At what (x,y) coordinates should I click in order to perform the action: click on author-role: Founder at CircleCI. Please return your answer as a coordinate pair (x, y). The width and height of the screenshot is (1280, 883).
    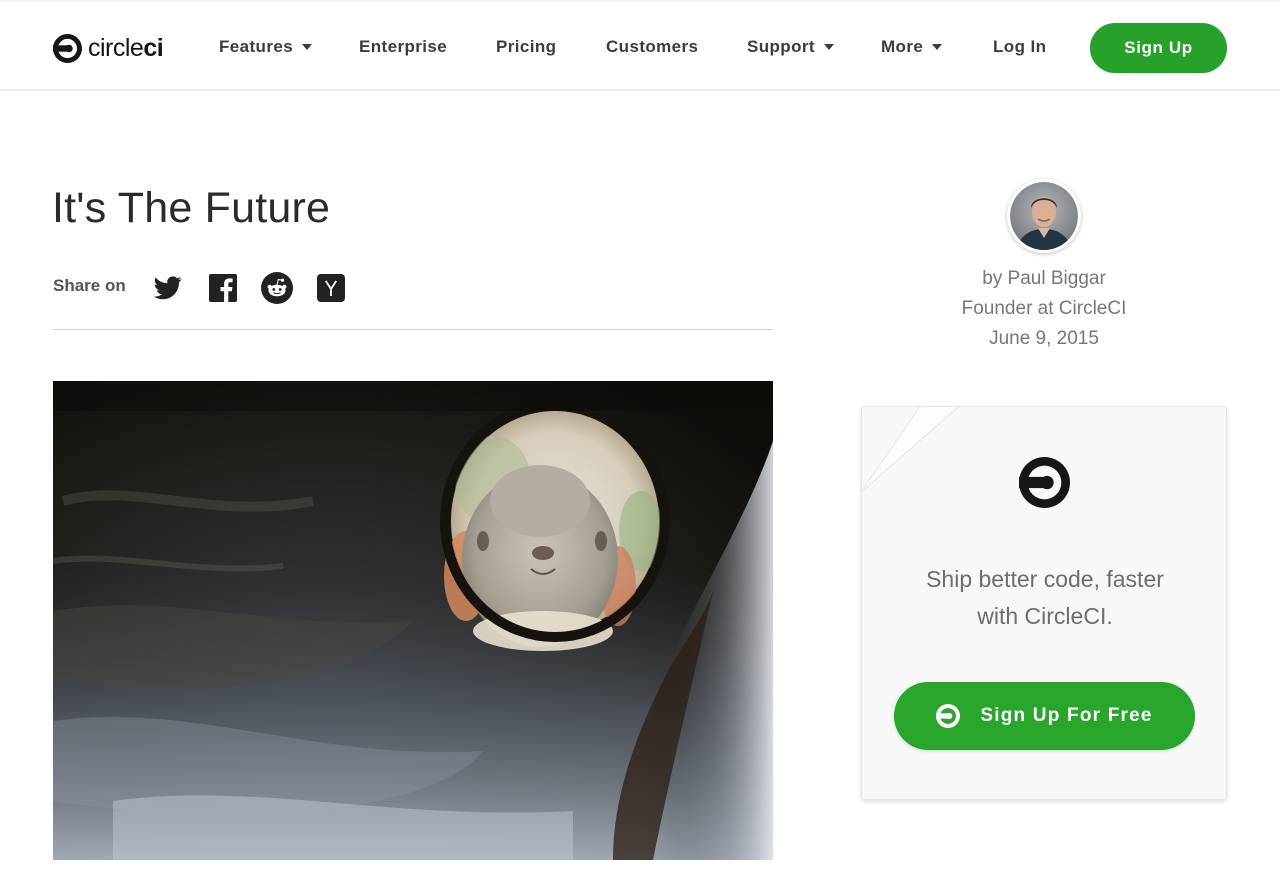
    Looking at the image, I should click on (1044, 308).